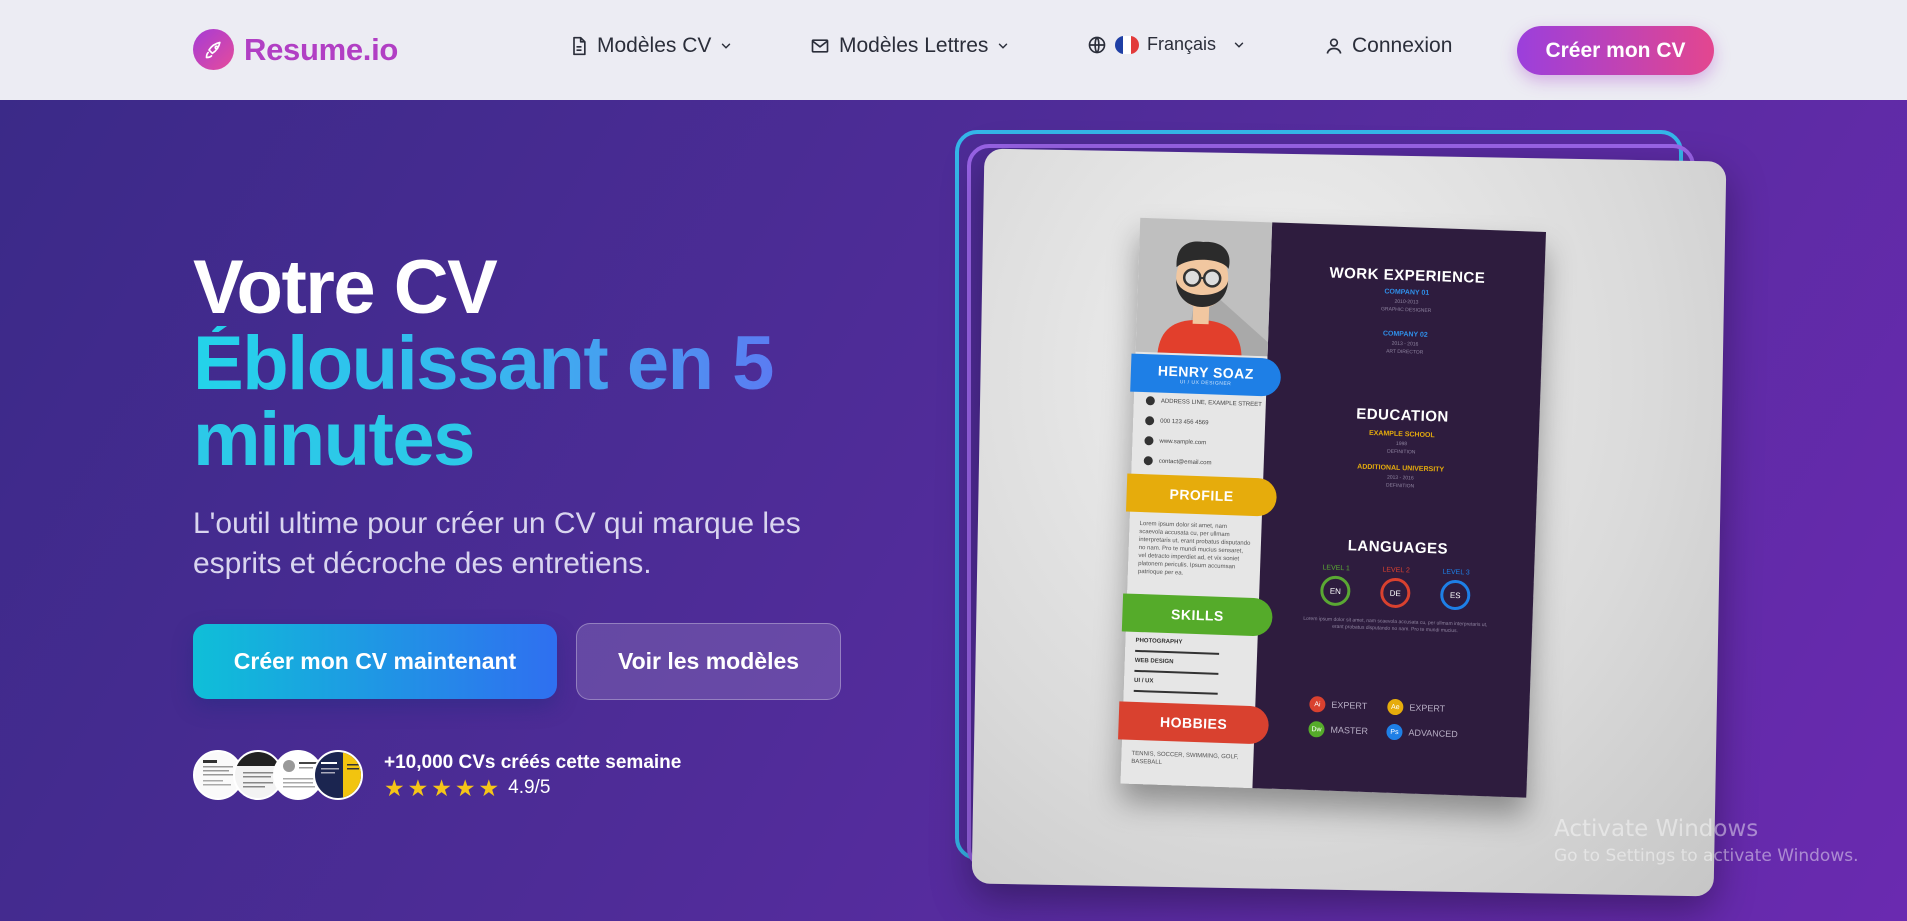 The width and height of the screenshot is (1907, 921). I want to click on create-cv-now-button: Créer mon CV maintenant, so click(375, 661).